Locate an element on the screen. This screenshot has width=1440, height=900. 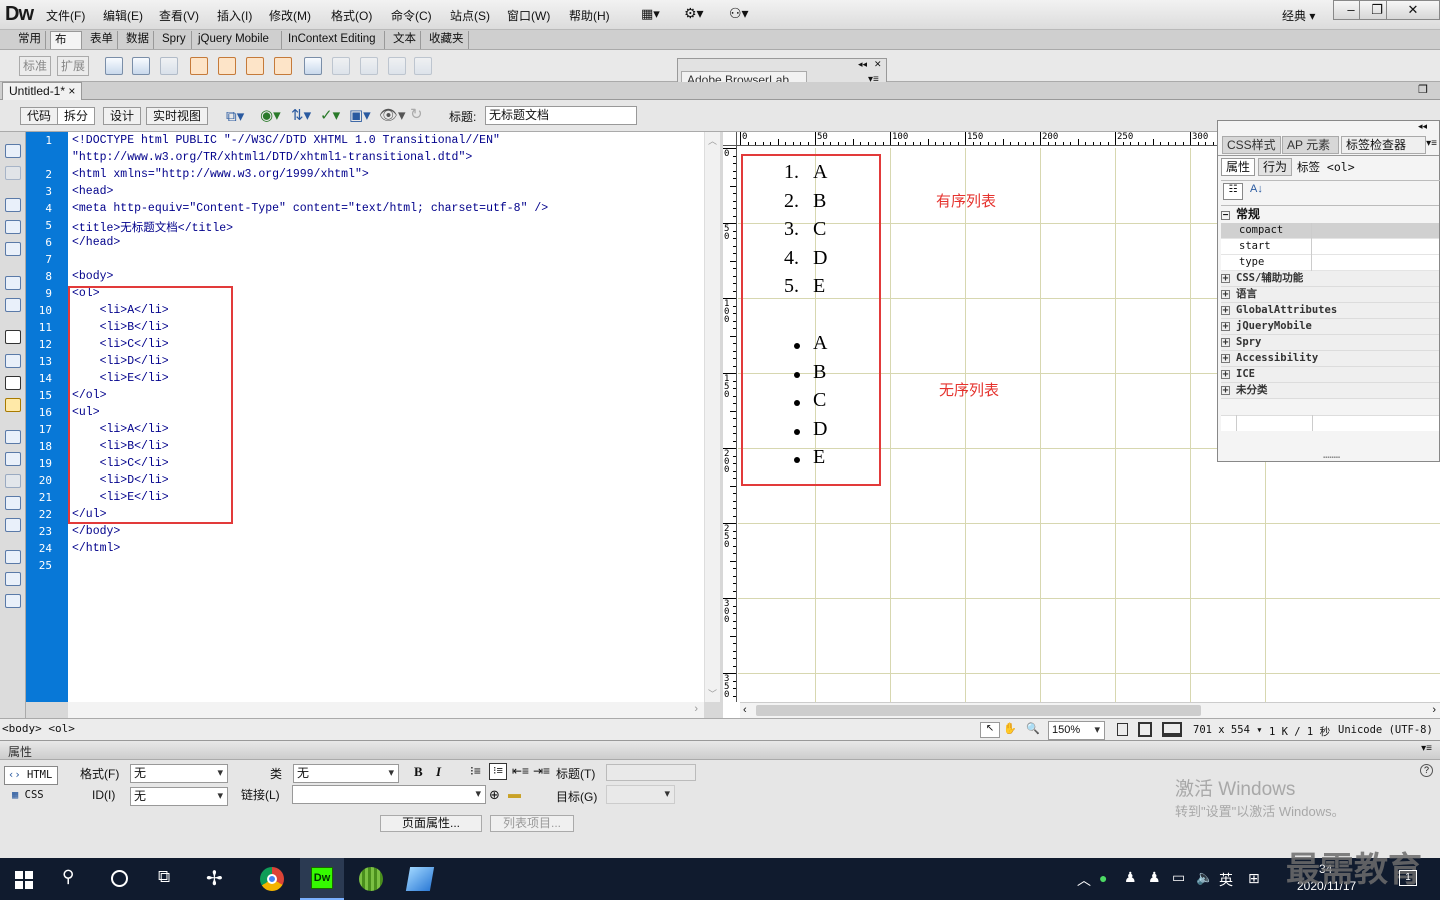
help-icon: ? is located at coordinates (1426, 770).